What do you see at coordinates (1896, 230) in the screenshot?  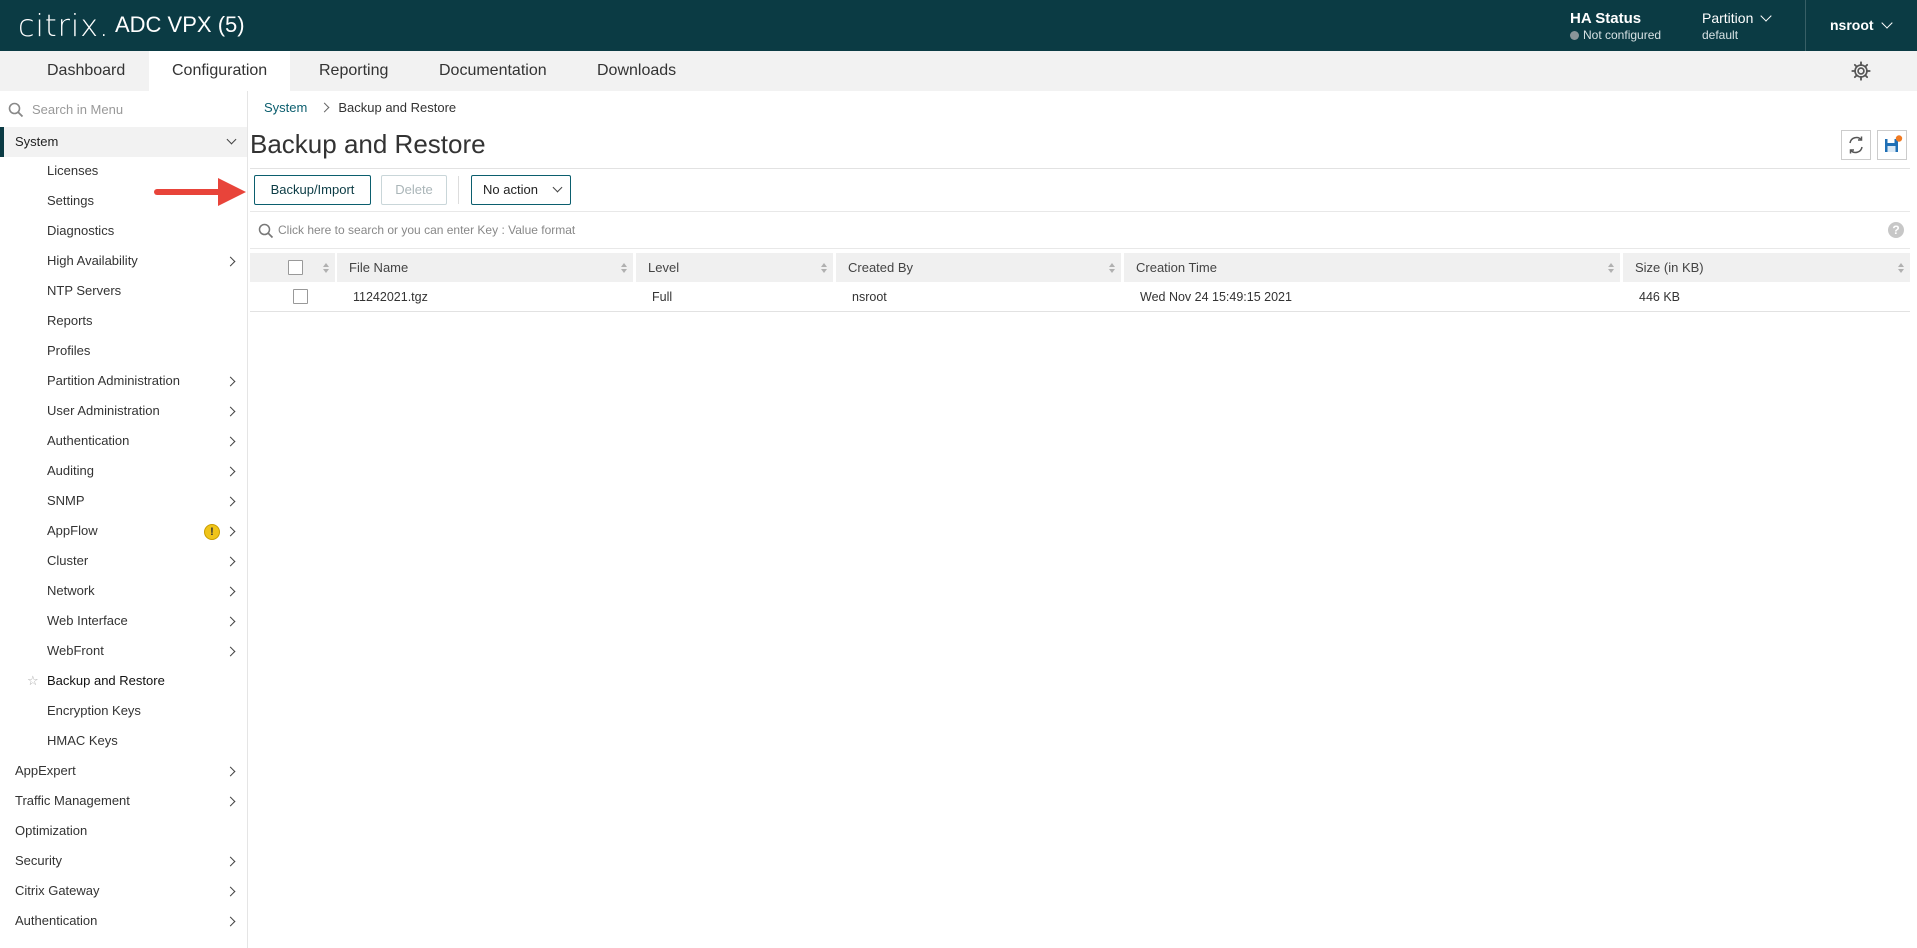 I see `help-icon: ?` at bounding box center [1896, 230].